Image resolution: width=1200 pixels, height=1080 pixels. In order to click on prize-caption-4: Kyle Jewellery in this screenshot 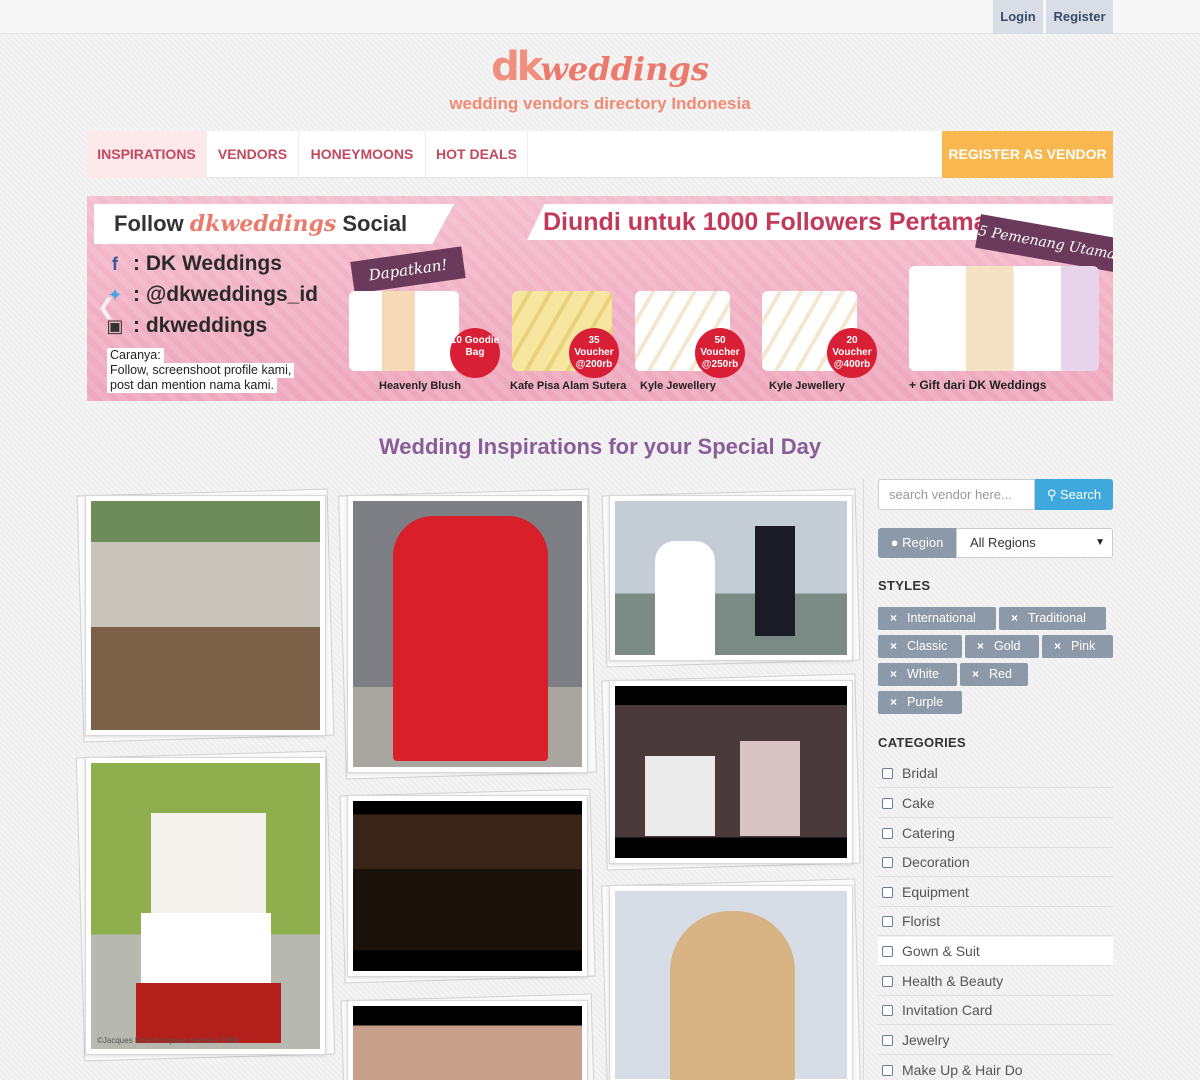, I will do `click(807, 386)`.